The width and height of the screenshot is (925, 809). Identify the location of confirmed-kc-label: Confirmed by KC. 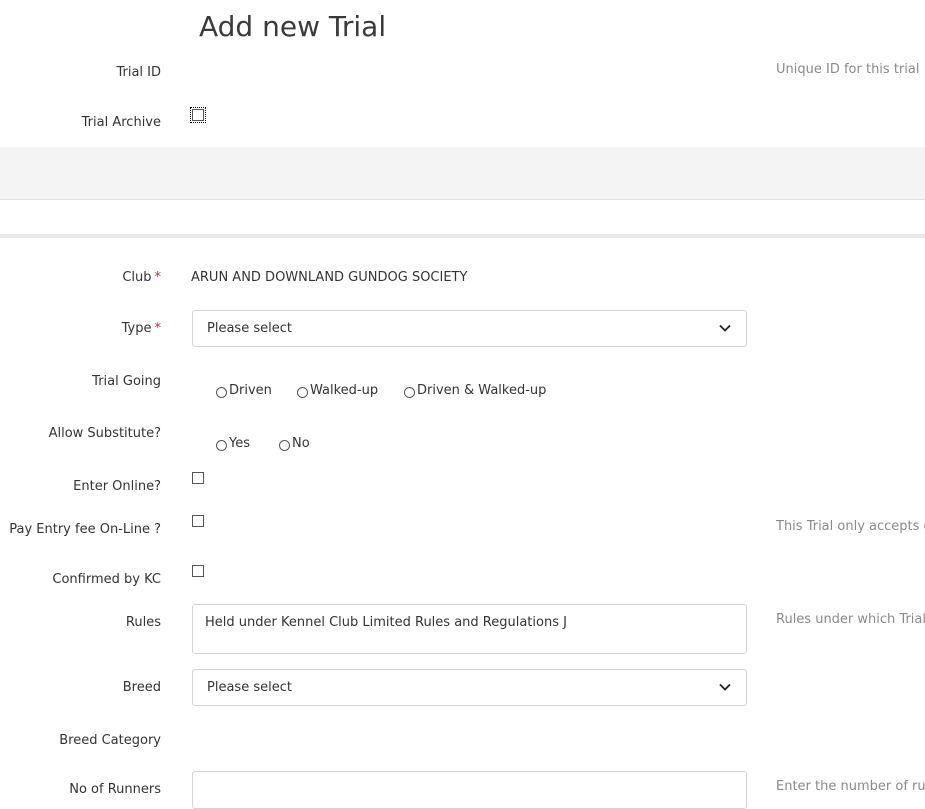
(106, 579).